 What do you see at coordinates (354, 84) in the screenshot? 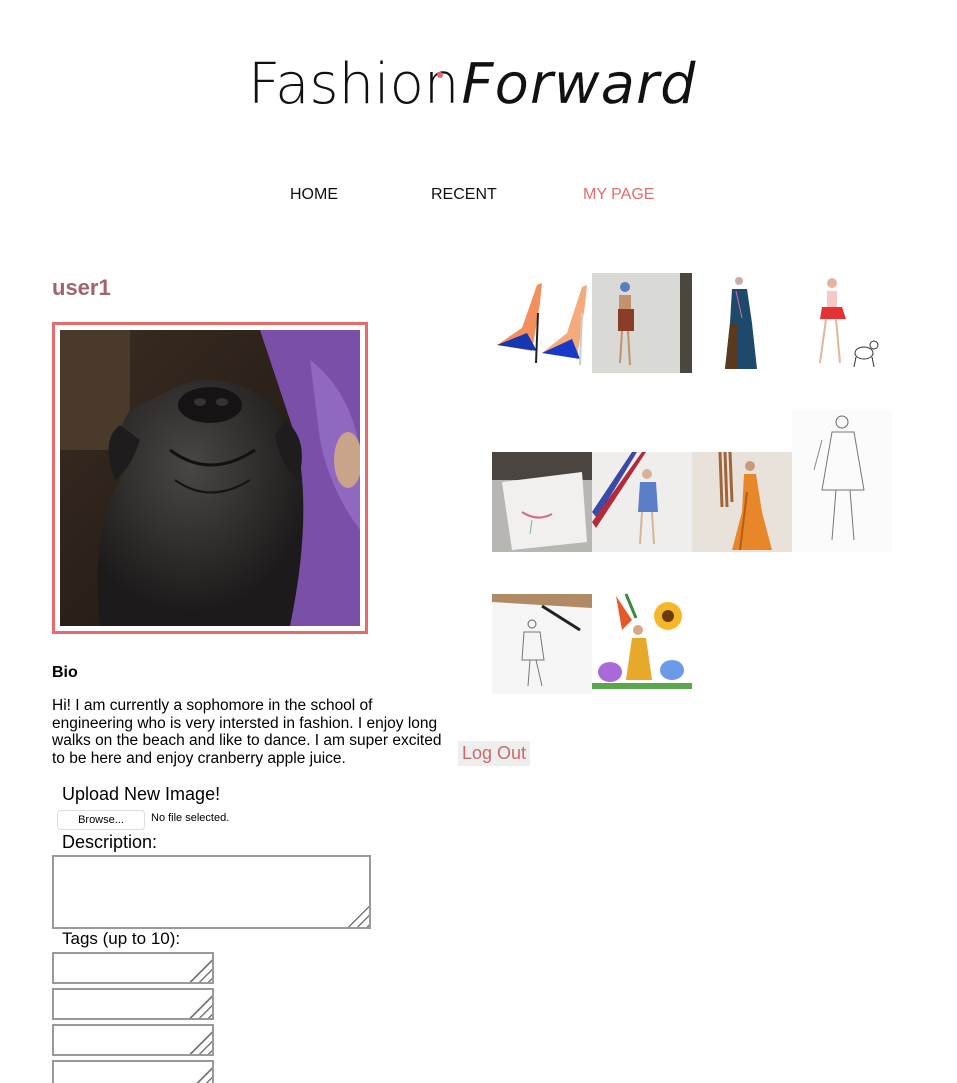
I see `logo-text-fashion: Fashion` at bounding box center [354, 84].